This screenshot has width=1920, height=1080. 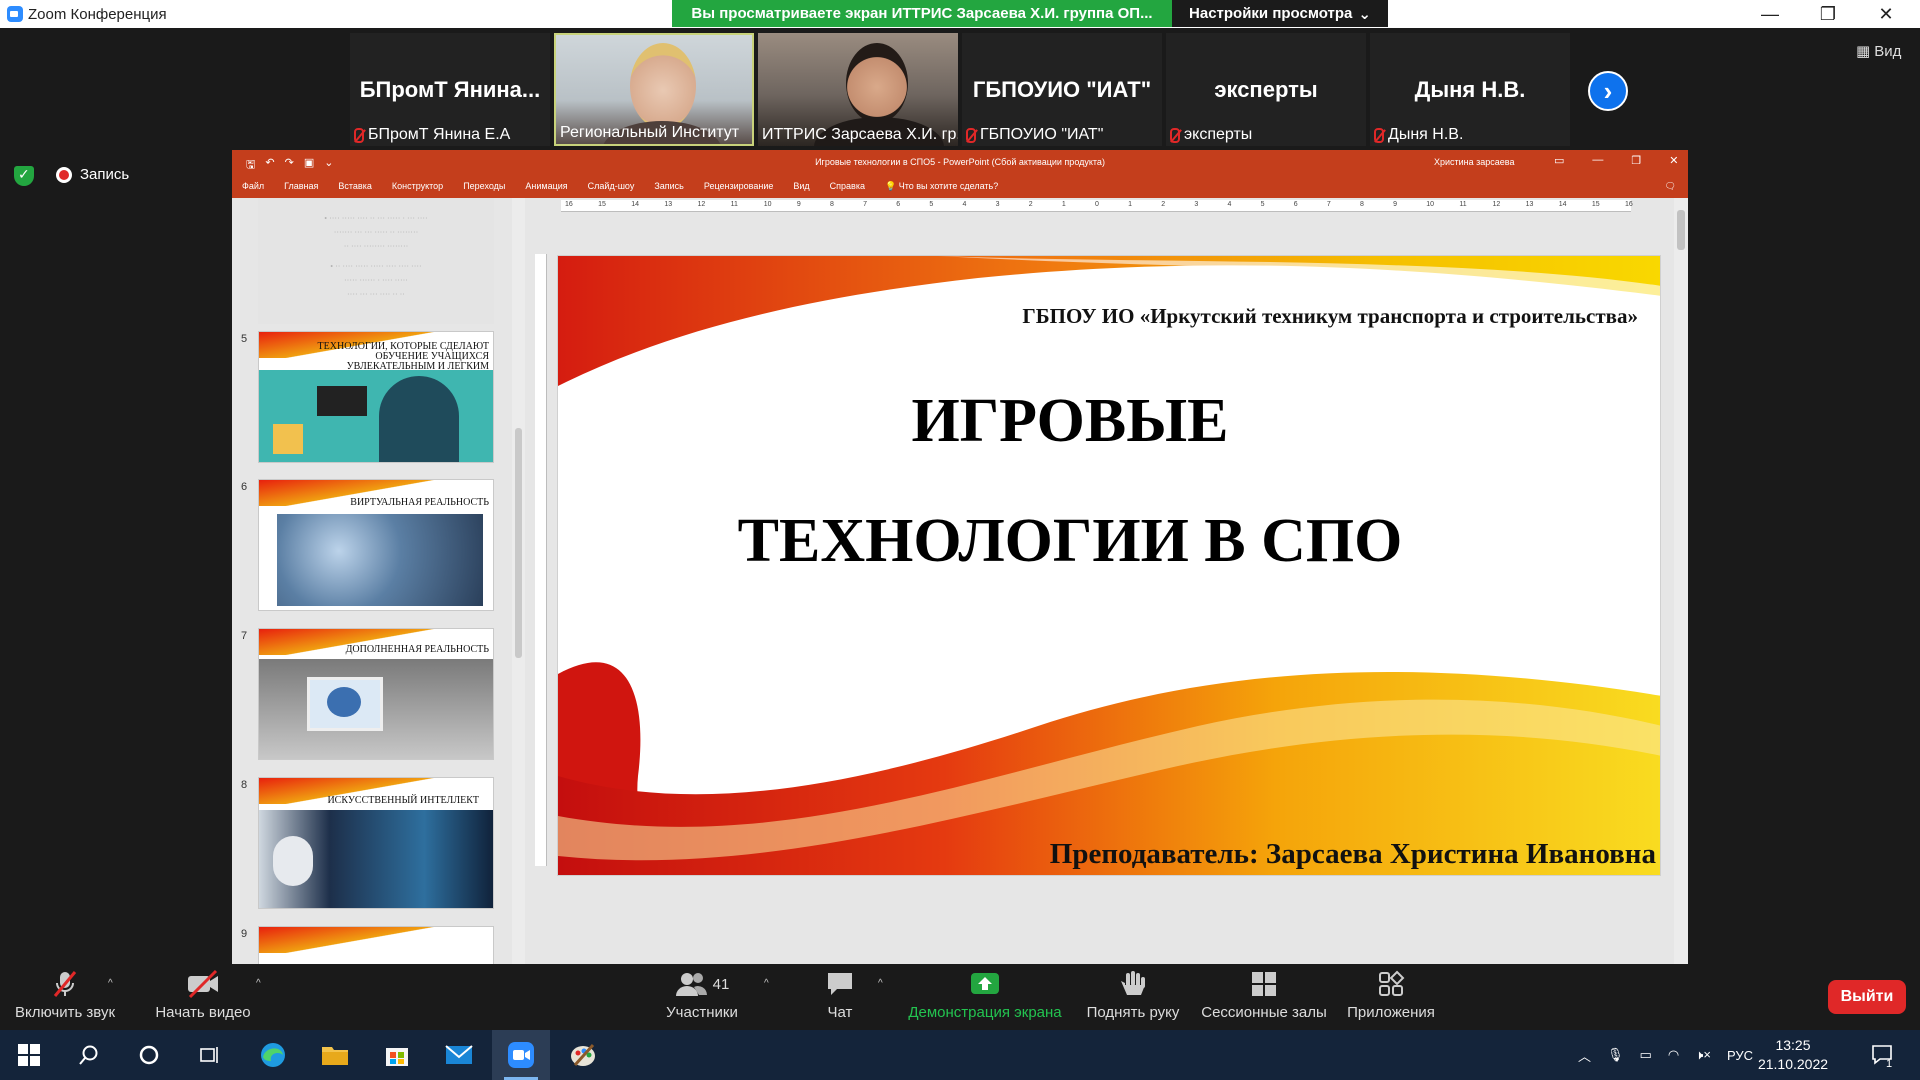 What do you see at coordinates (1615, 1055) in the screenshot?
I see `microphone-icon: 🎙` at bounding box center [1615, 1055].